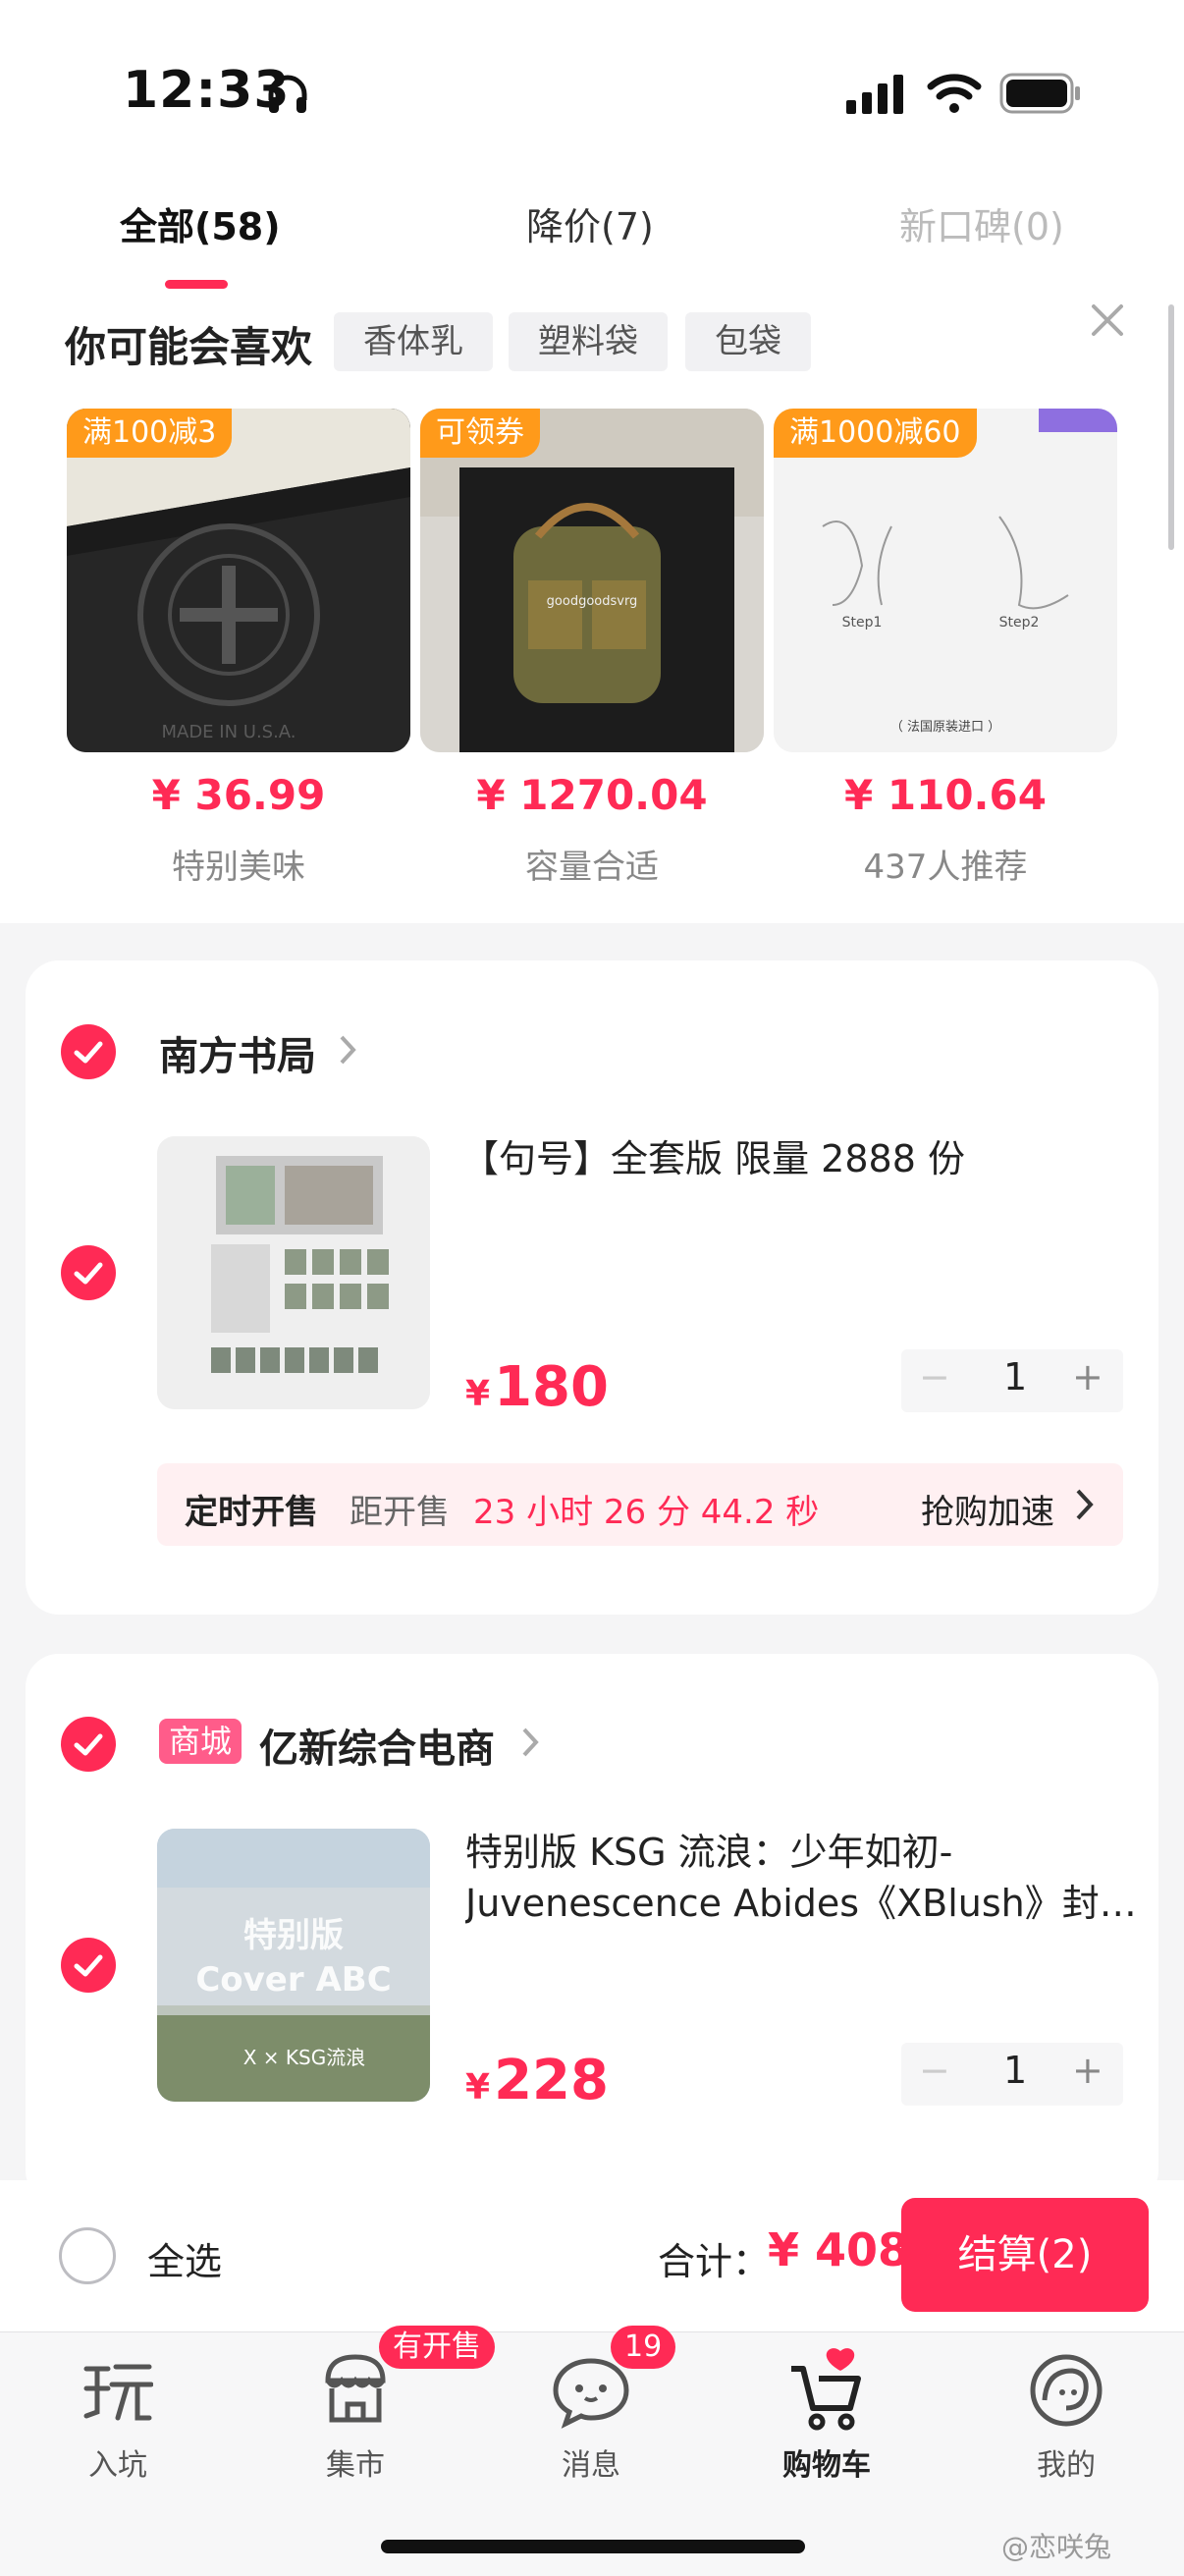  Describe the element at coordinates (591, 2462) in the screenshot. I see `nav-label: 消息` at that location.